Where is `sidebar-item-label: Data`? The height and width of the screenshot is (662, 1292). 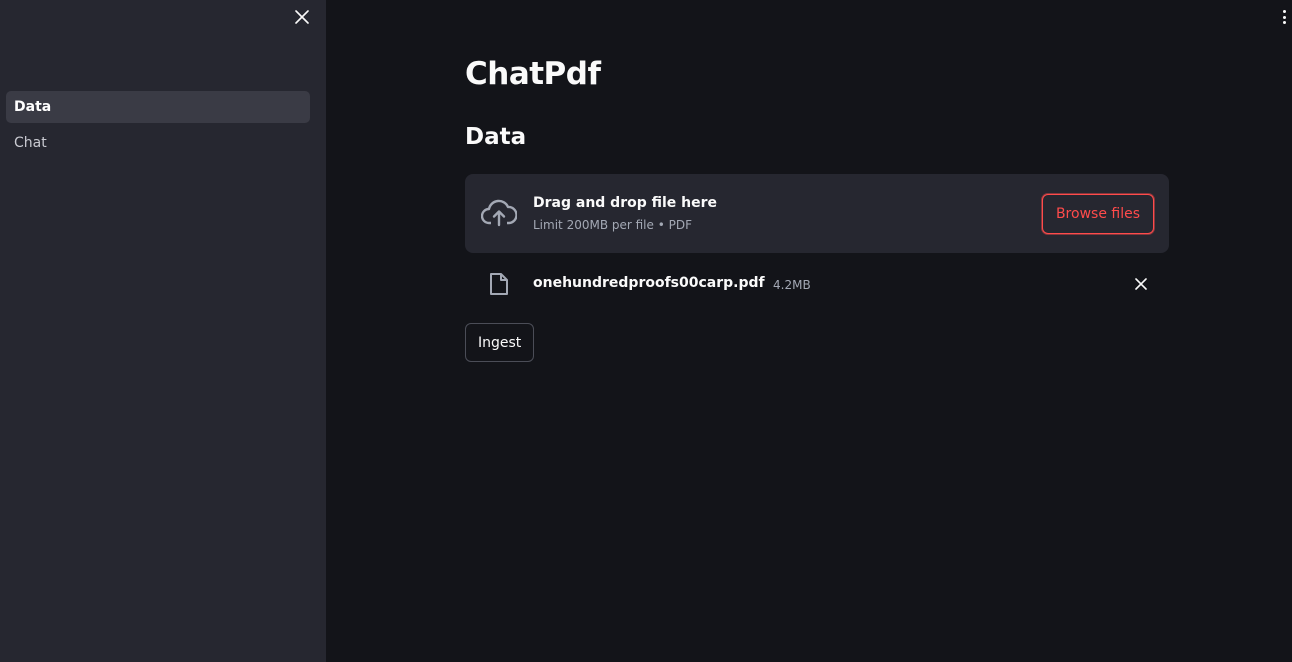 sidebar-item-label: Data is located at coordinates (33, 107).